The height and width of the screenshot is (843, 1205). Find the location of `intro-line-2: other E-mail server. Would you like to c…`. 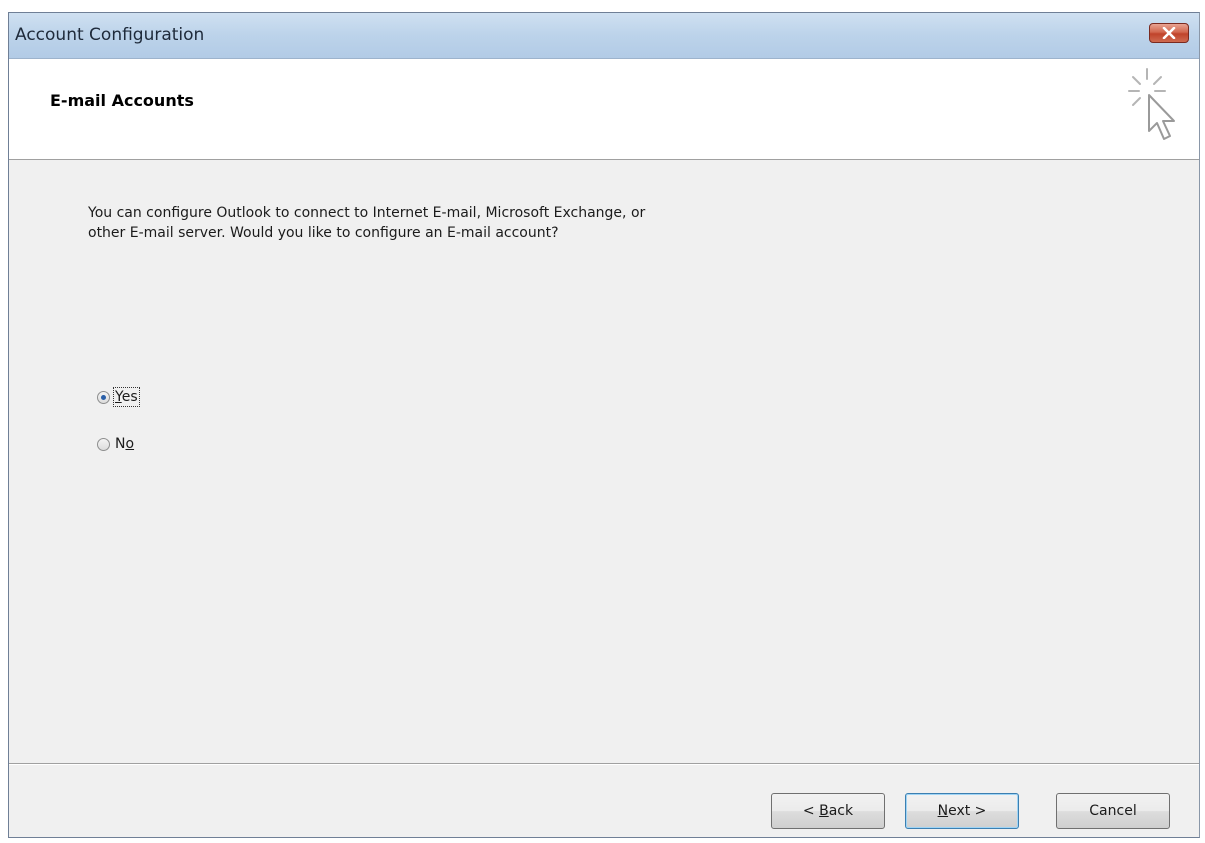

intro-line-2: other E-mail server. Would you like to c… is located at coordinates (323, 233).